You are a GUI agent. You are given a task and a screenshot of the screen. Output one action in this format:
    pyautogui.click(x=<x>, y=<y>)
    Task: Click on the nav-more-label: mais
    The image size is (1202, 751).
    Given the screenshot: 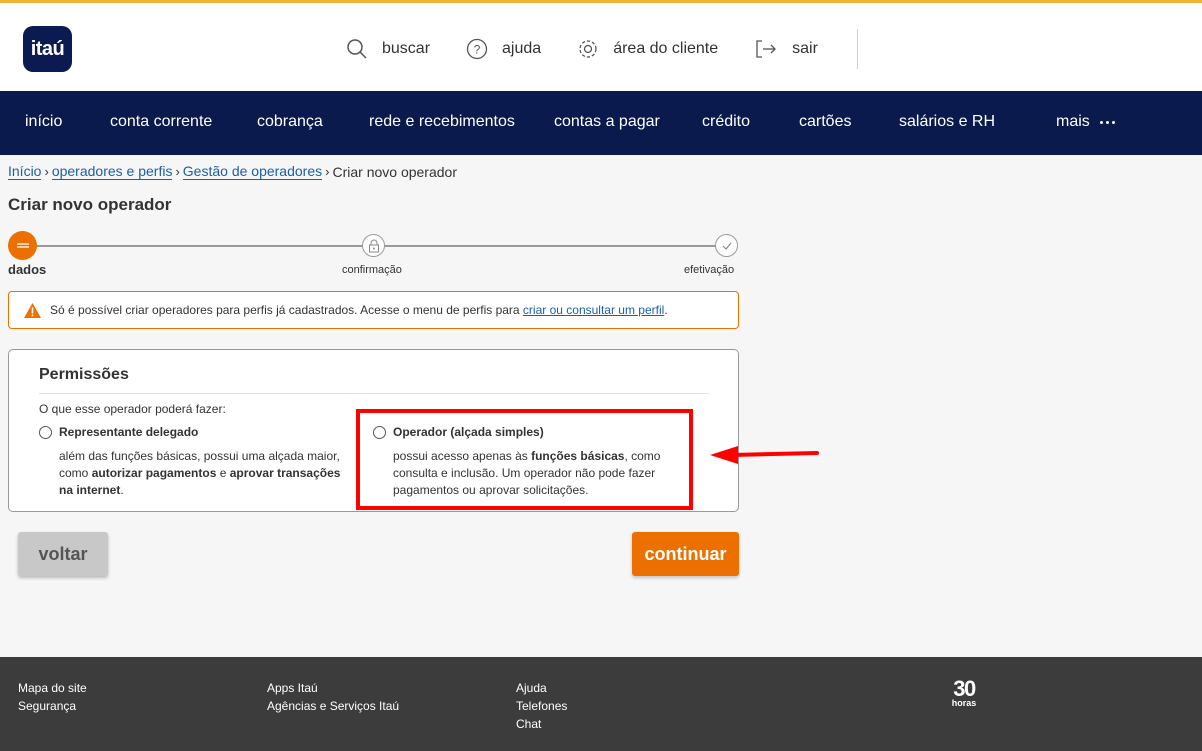 What is the action you would take?
    pyautogui.click(x=1073, y=121)
    